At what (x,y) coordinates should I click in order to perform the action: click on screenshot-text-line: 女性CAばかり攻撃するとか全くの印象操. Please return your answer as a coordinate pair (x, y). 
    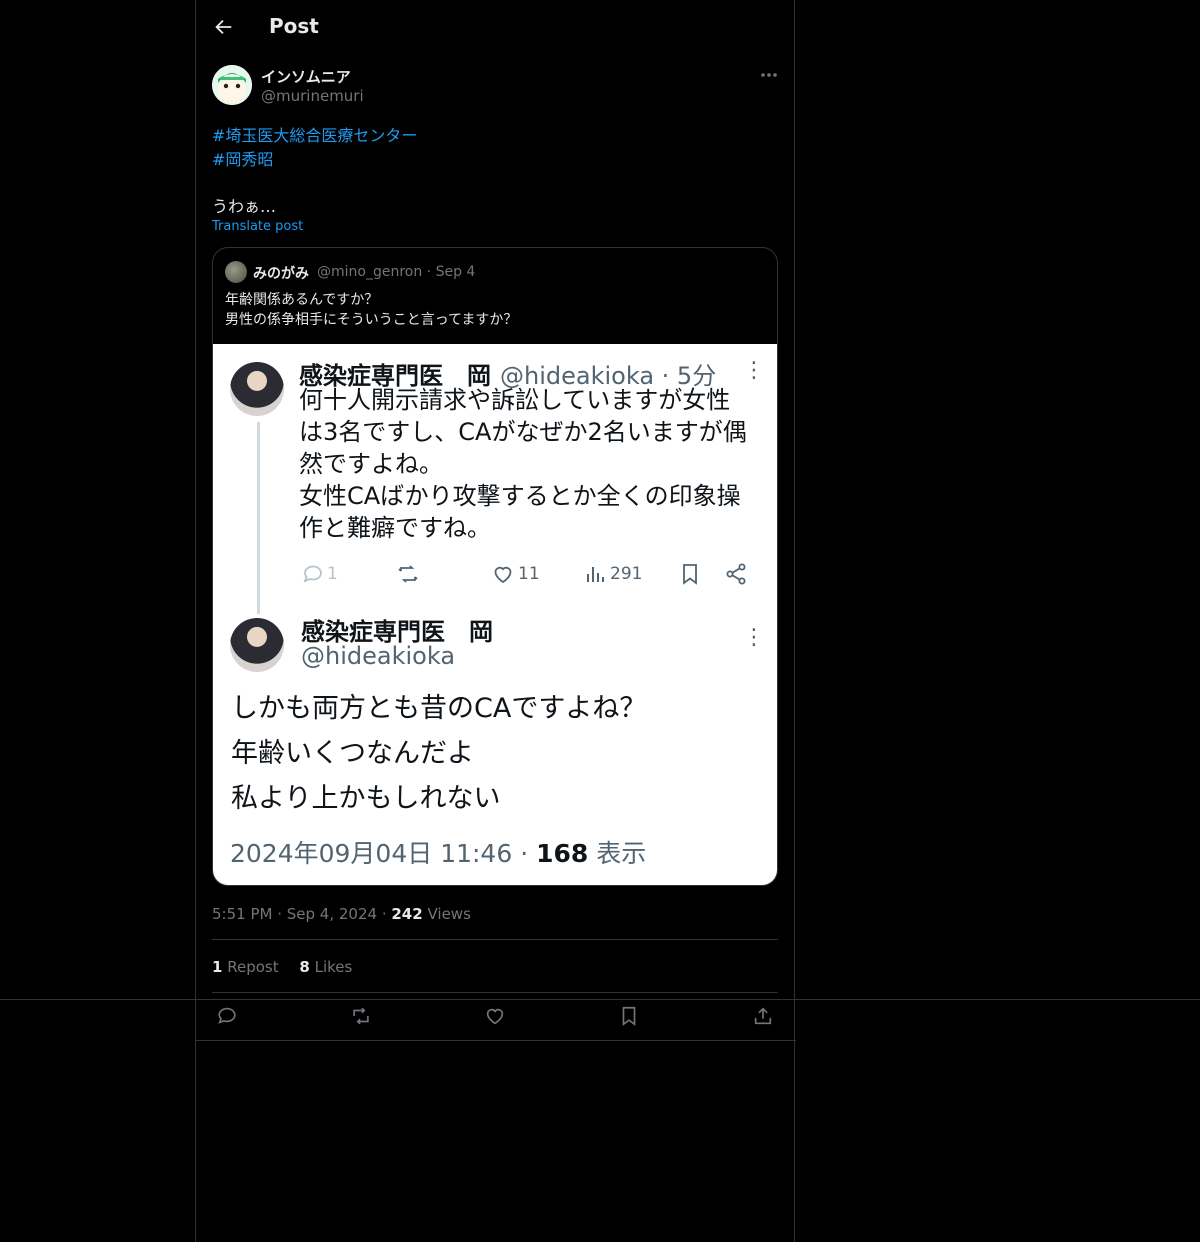
    Looking at the image, I should click on (520, 496).